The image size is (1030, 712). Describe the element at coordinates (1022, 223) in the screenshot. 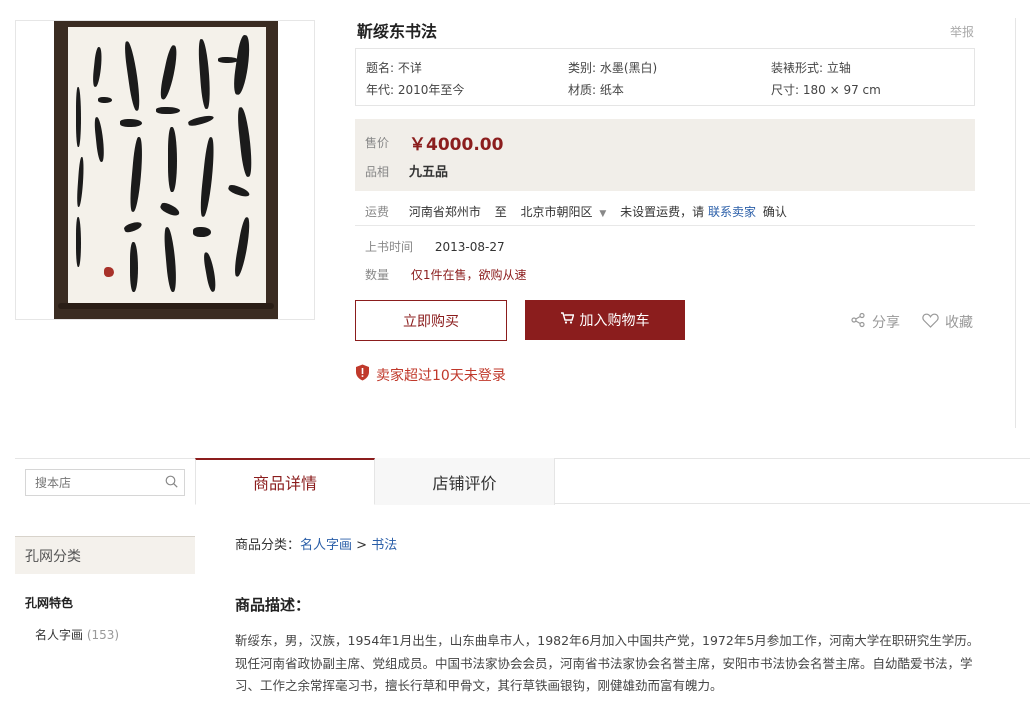

I see `right-side-panel` at that location.